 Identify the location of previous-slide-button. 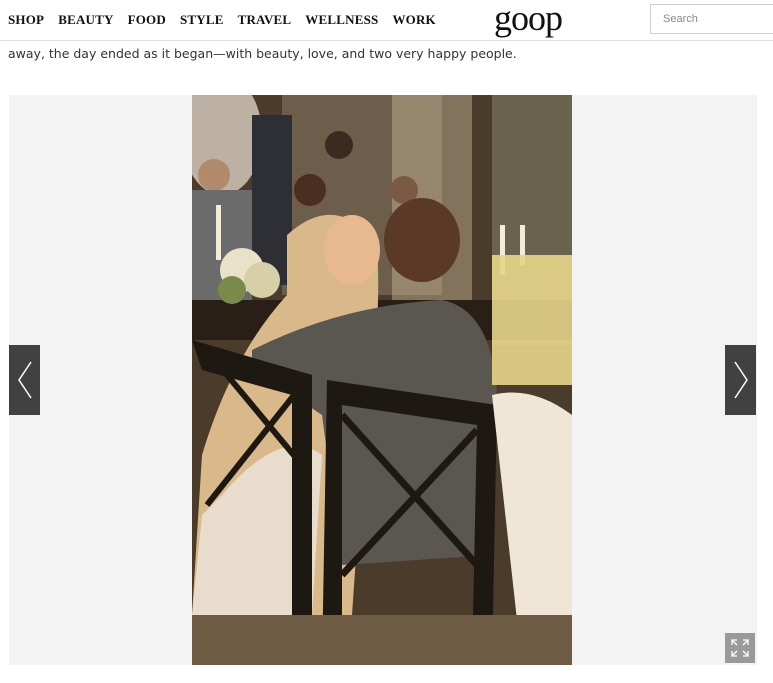
(24, 380).